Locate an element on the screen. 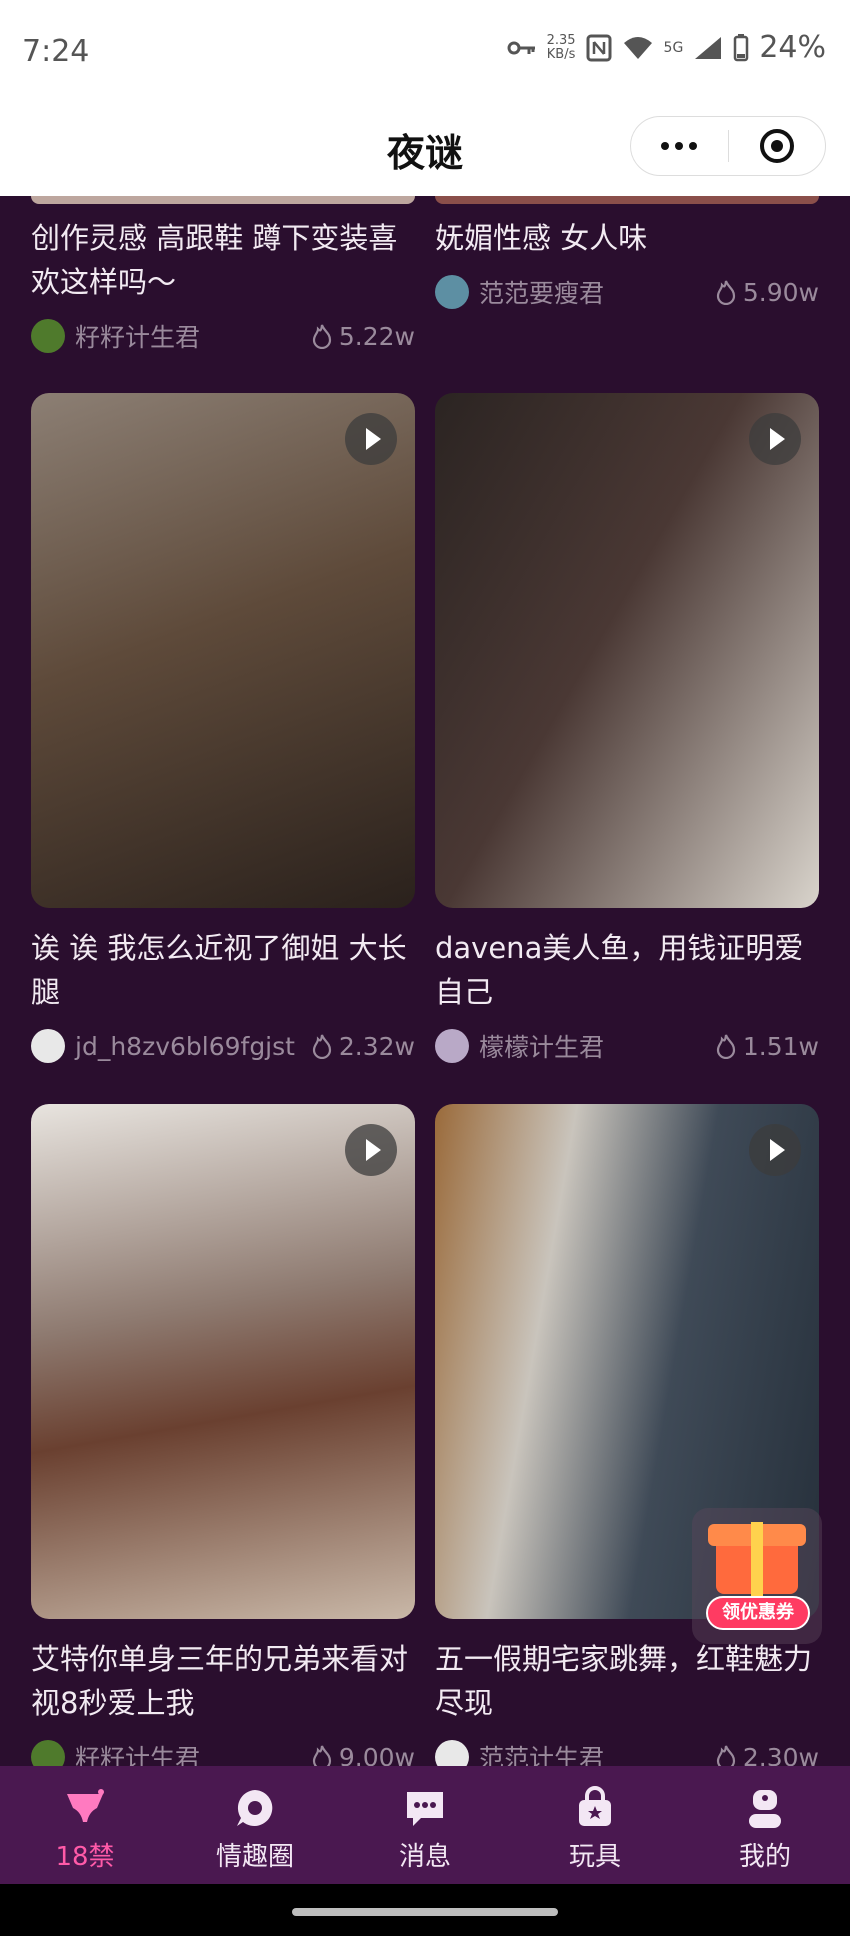  tab-label: 18禁 is located at coordinates (85, 1857).